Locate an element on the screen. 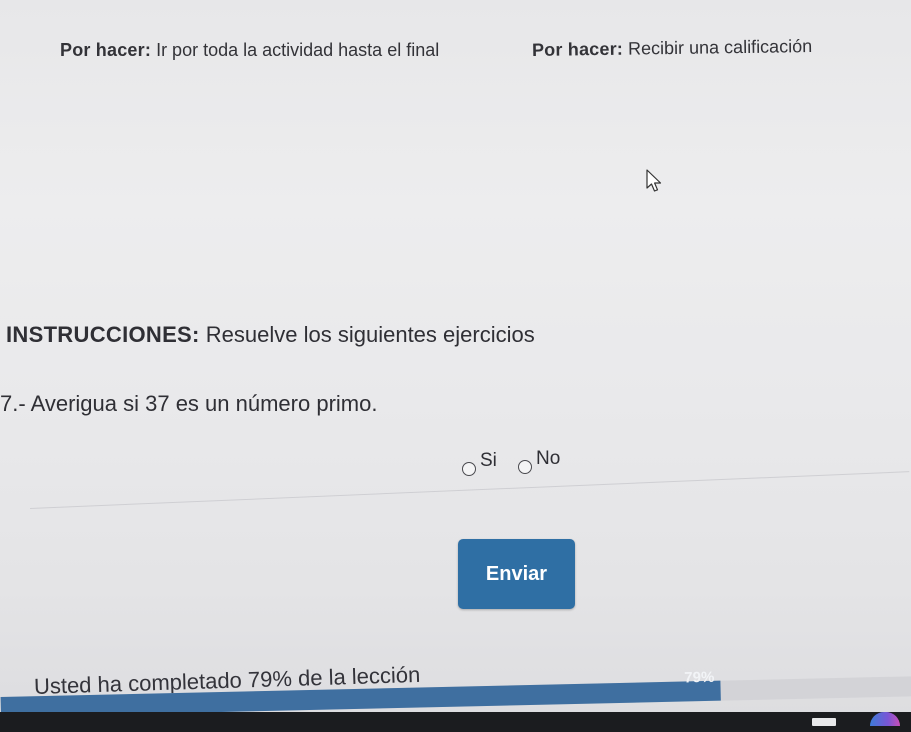 This screenshot has height=732, width=911. instructions-label: INSTRUCCIONES: is located at coordinates (103, 334).